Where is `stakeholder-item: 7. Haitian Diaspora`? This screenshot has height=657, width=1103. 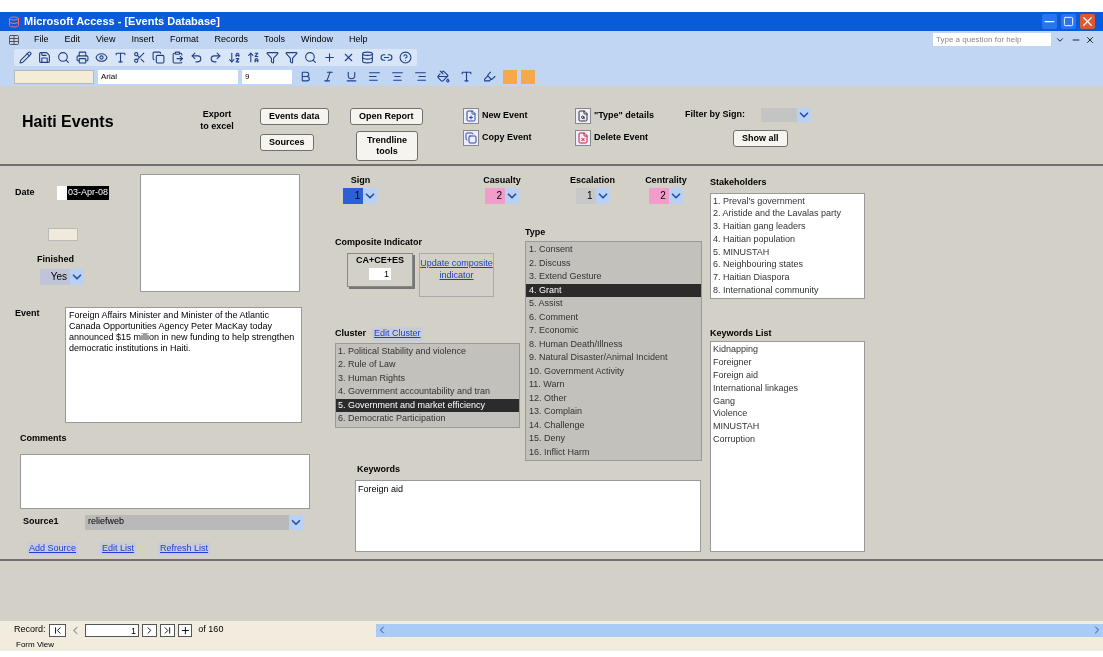
stakeholder-item: 7. Haitian Diaspora is located at coordinates (787, 278).